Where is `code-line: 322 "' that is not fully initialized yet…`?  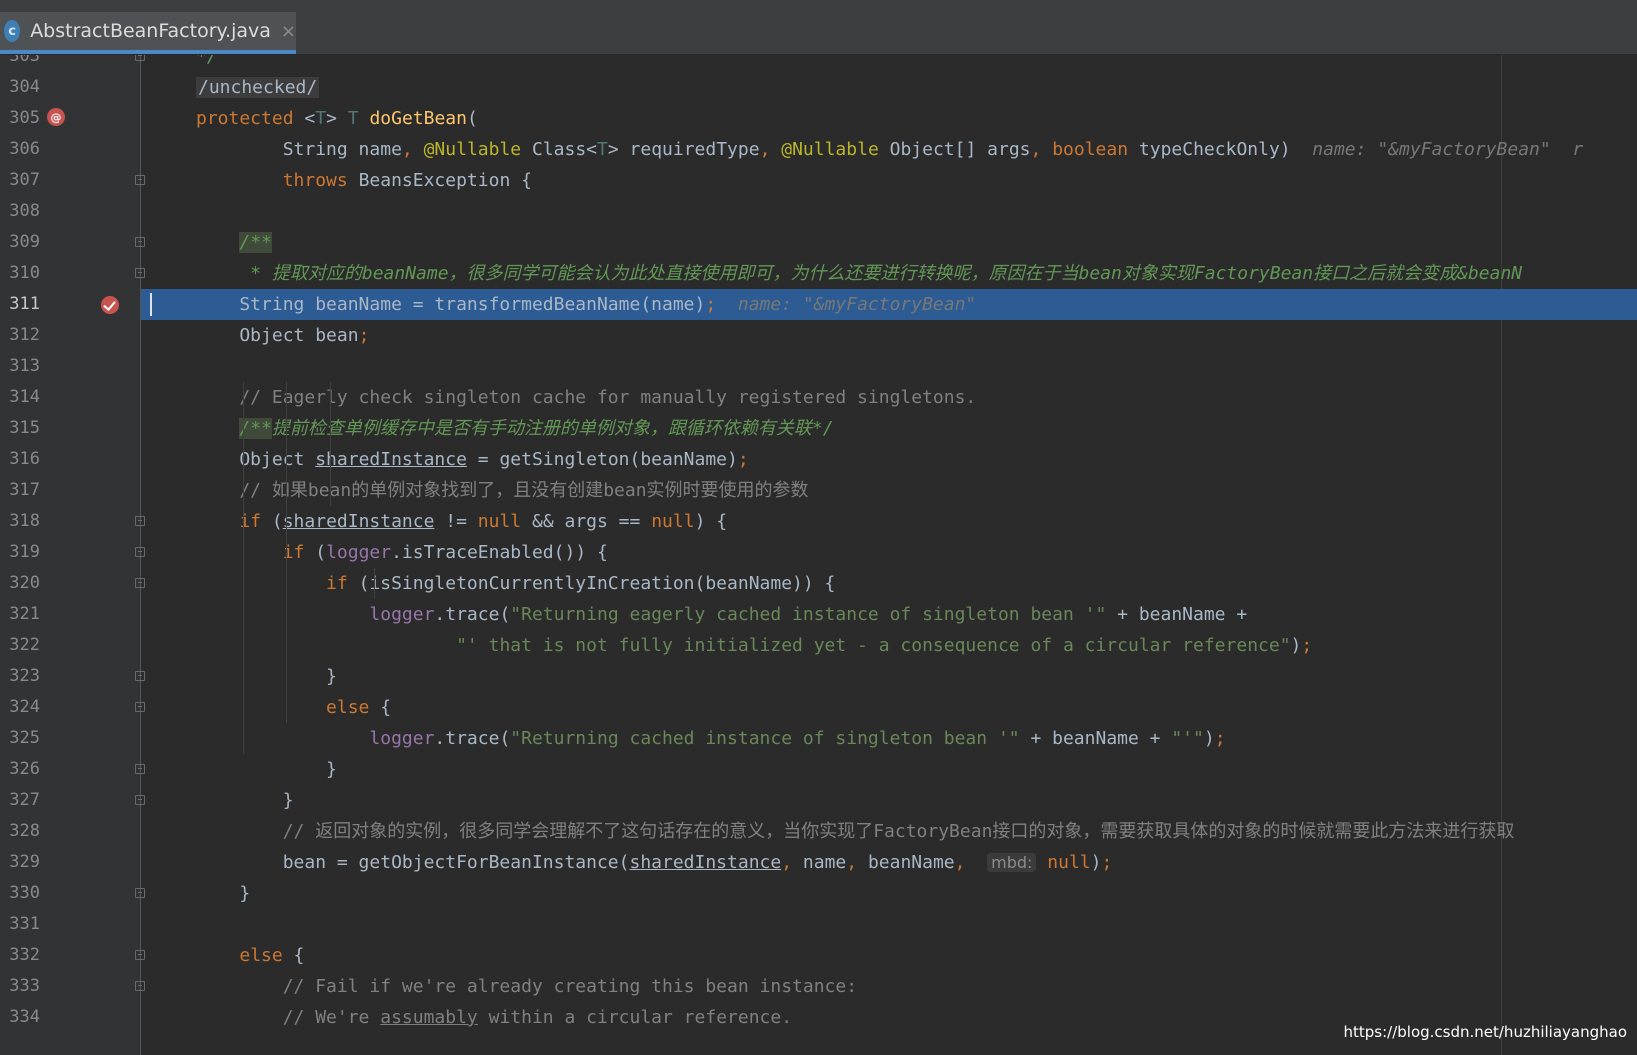
code-line: 322 "' that is not fully initialized yet… is located at coordinates (818, 645).